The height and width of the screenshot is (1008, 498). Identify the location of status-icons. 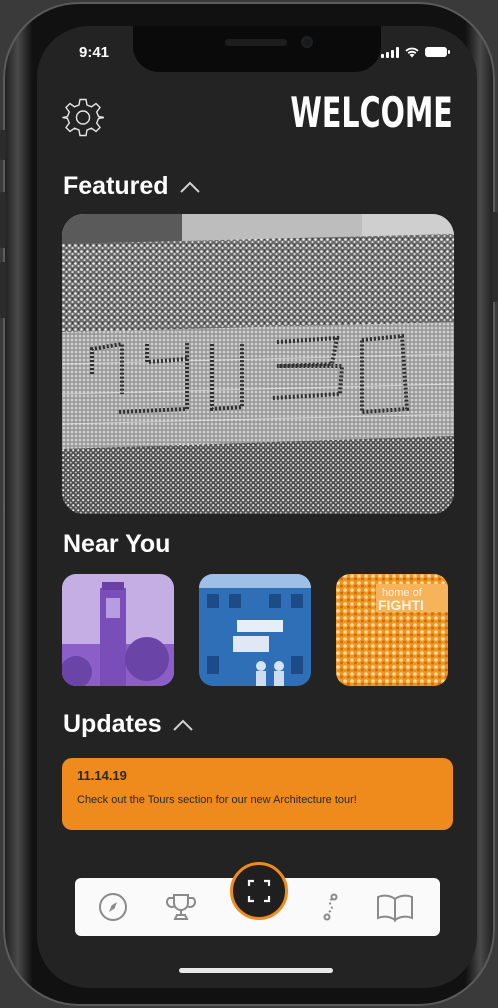
(415, 52).